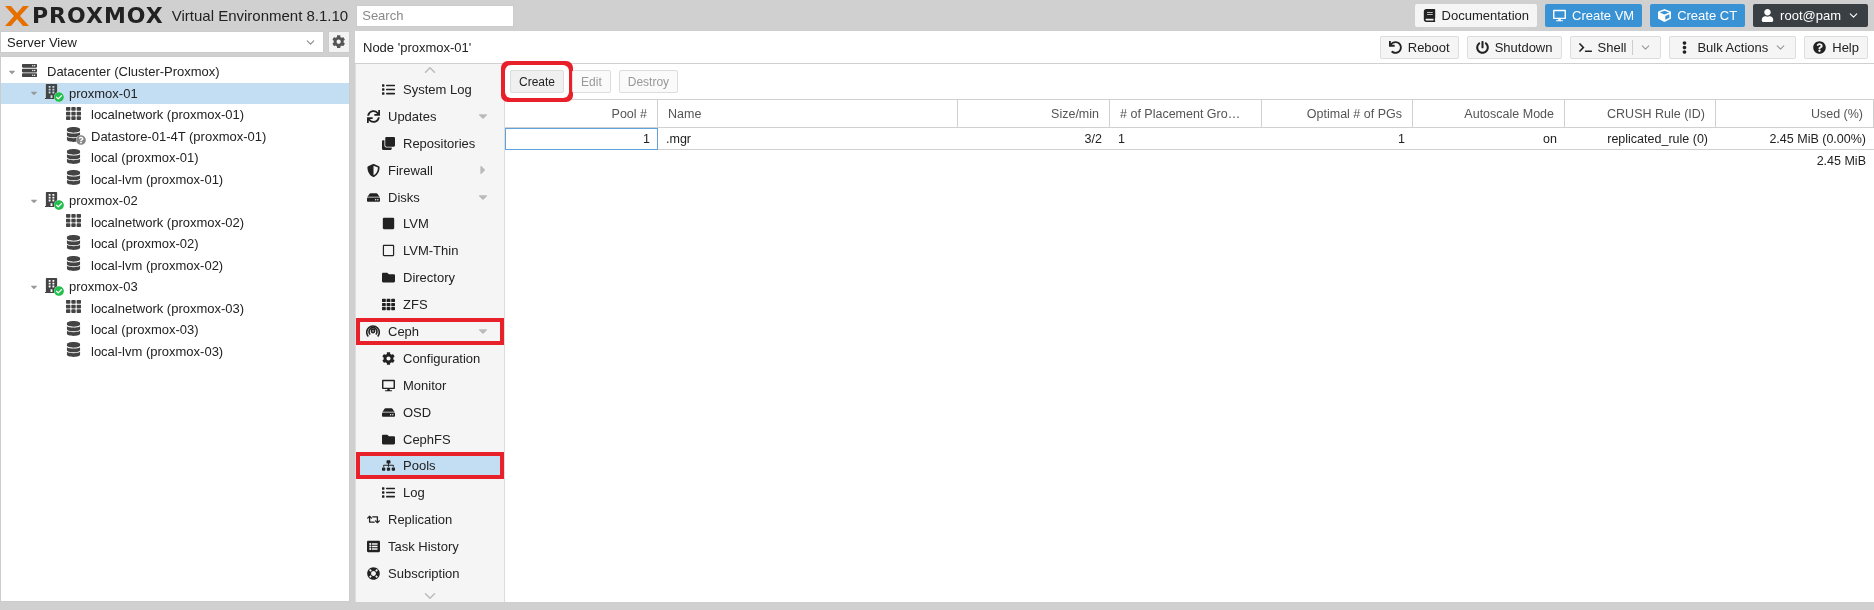  Describe the element at coordinates (430, 520) in the screenshot. I see `menu-item: Replication` at that location.